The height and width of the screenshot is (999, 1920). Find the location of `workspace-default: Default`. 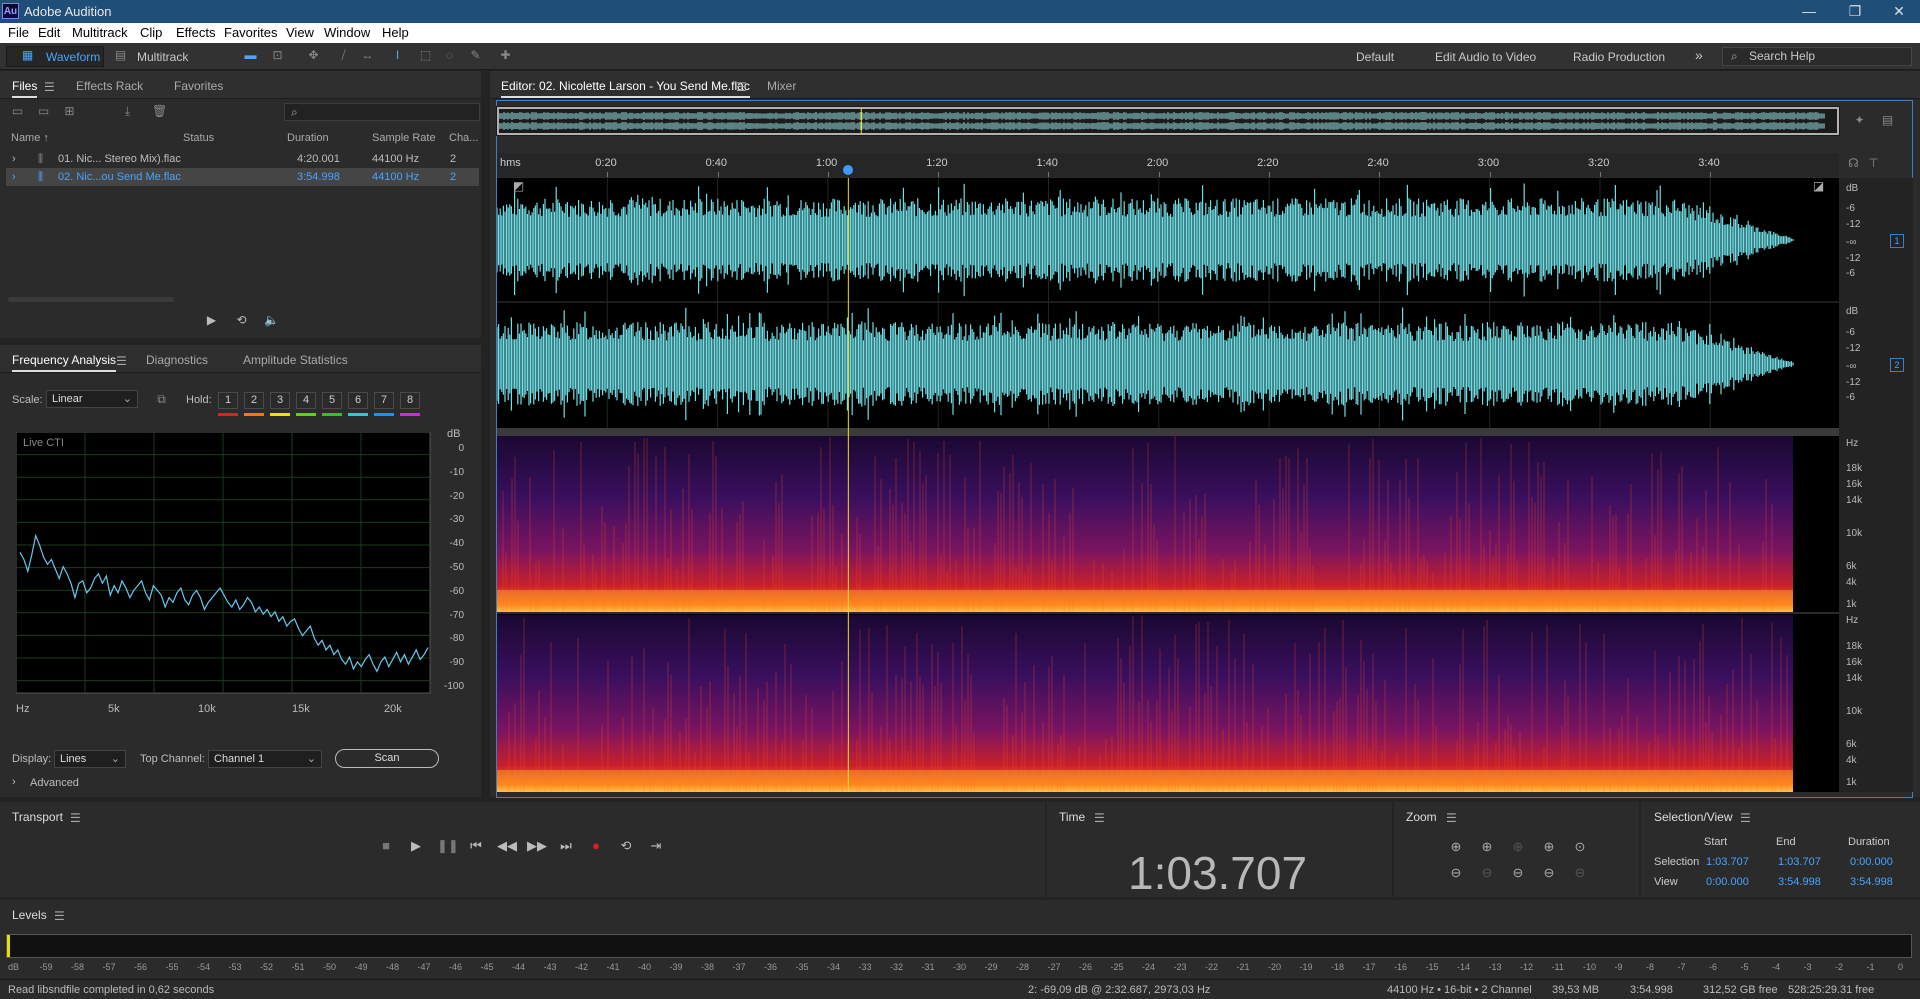

workspace-default: Default is located at coordinates (1375, 57).